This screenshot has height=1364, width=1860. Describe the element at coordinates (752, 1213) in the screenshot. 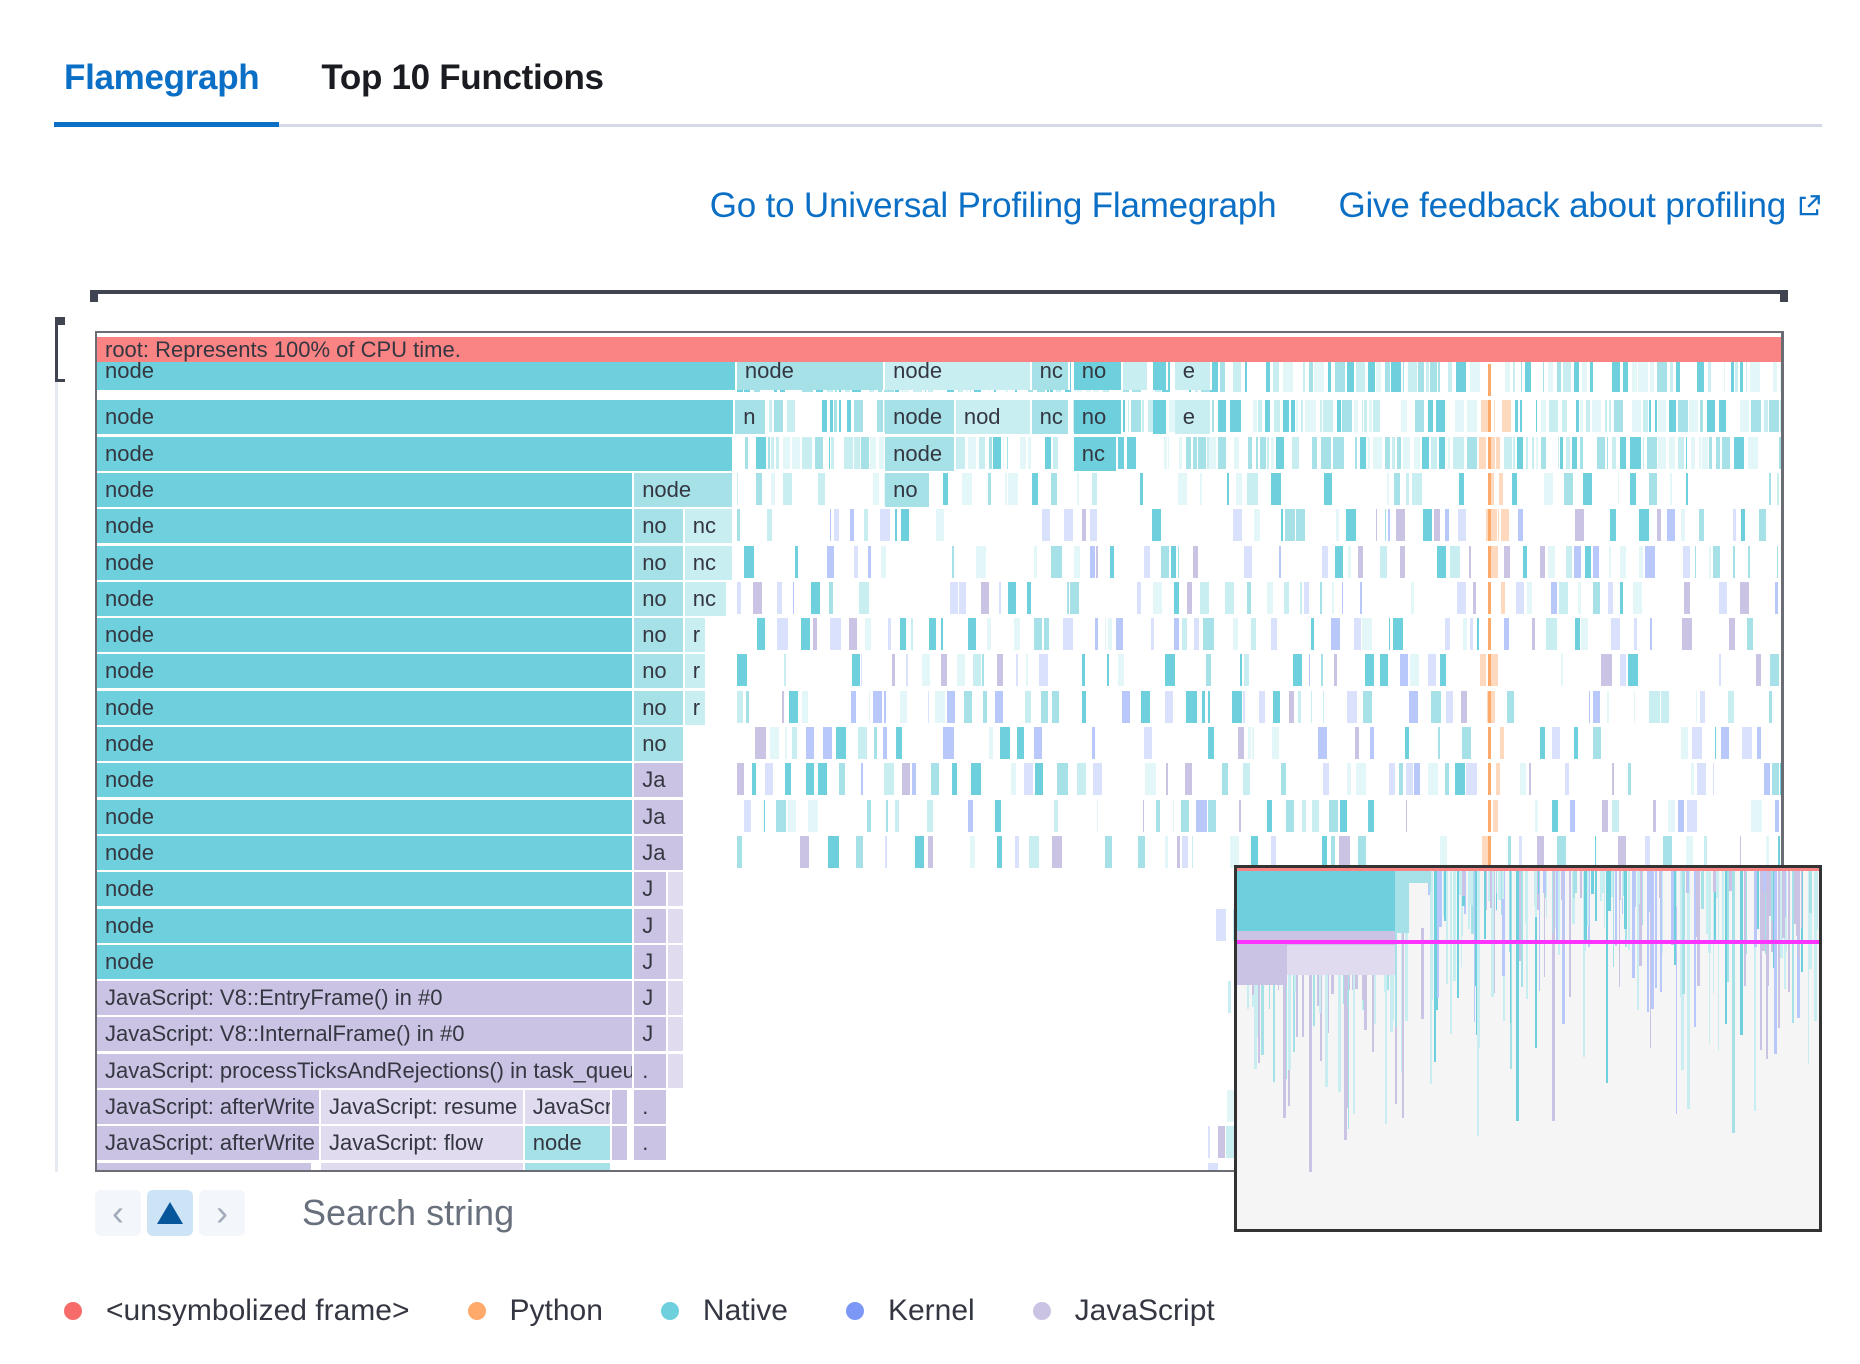

I see `search-input` at that location.